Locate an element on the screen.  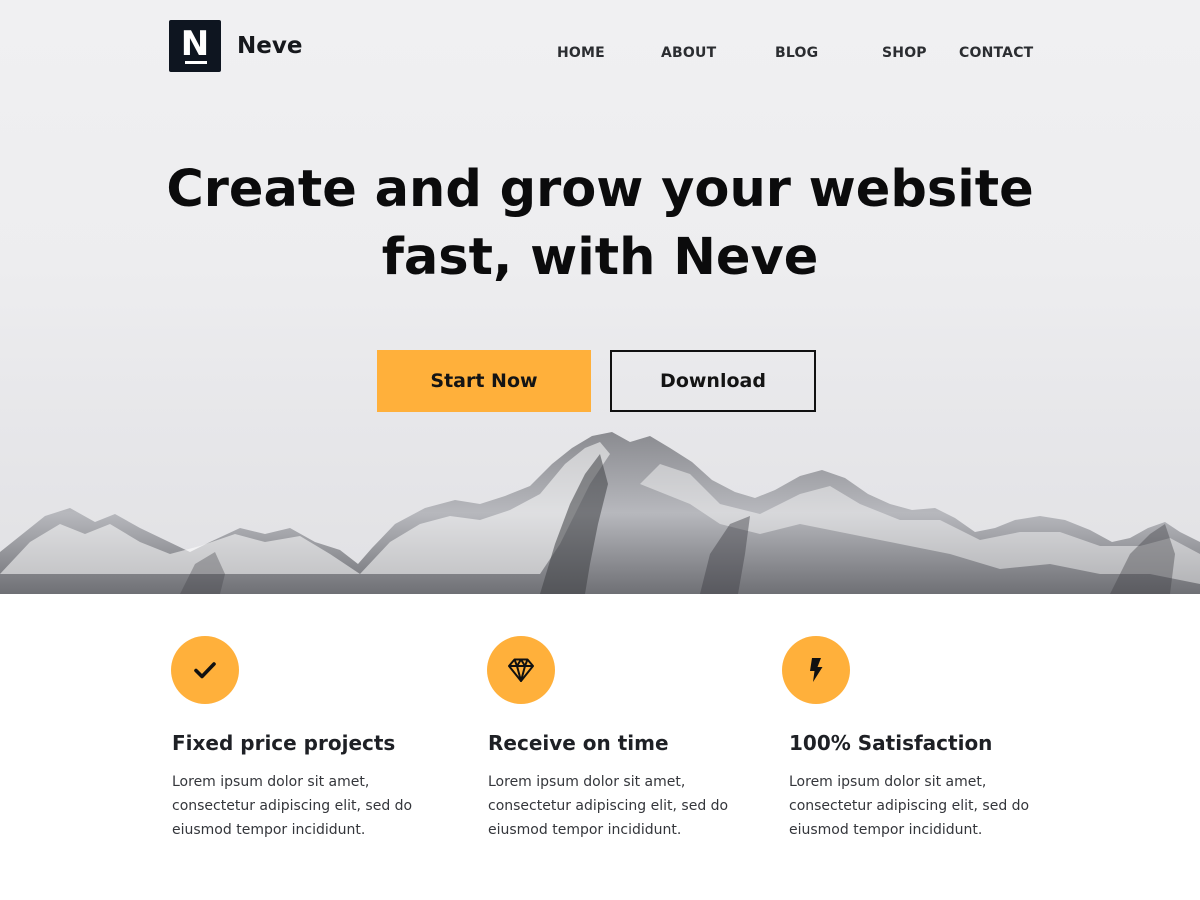
nav-contact: CONTACT is located at coordinates (996, 53).